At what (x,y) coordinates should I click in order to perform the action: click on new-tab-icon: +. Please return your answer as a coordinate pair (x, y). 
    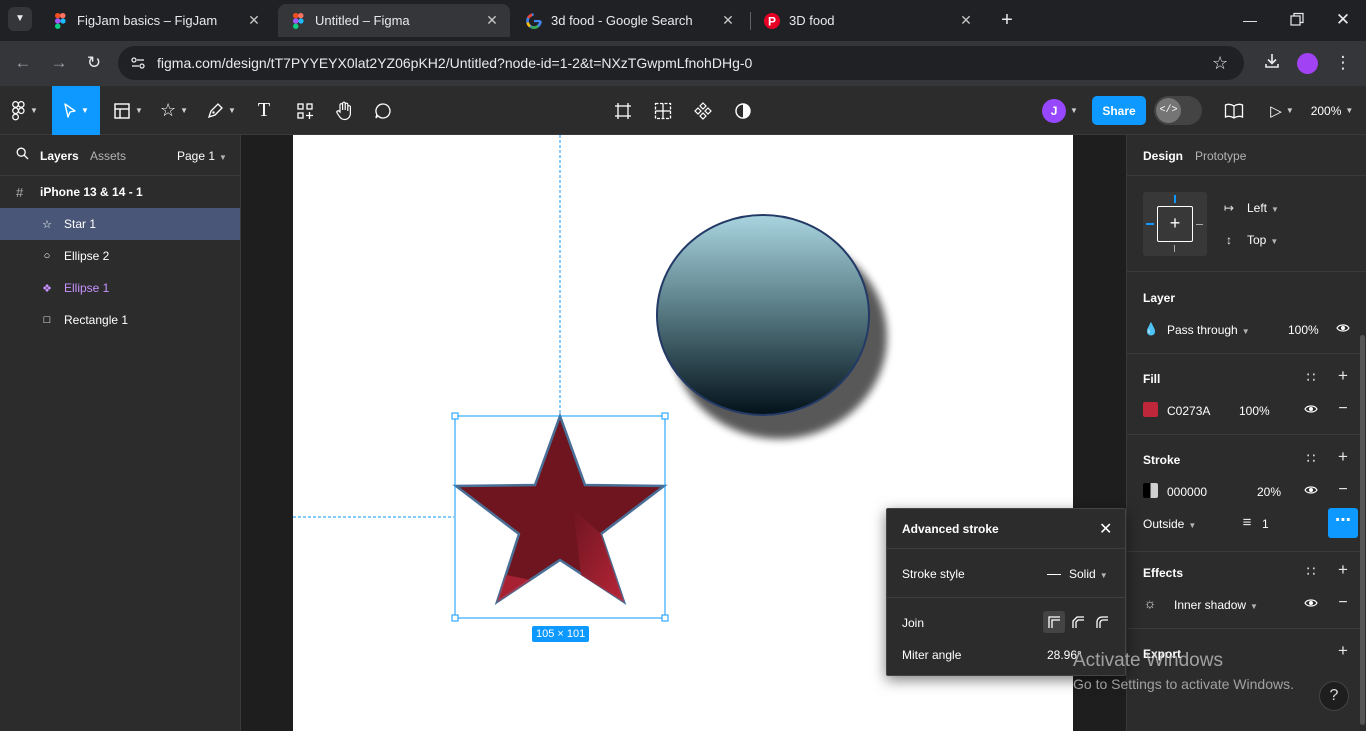
    Looking at the image, I should click on (1007, 20).